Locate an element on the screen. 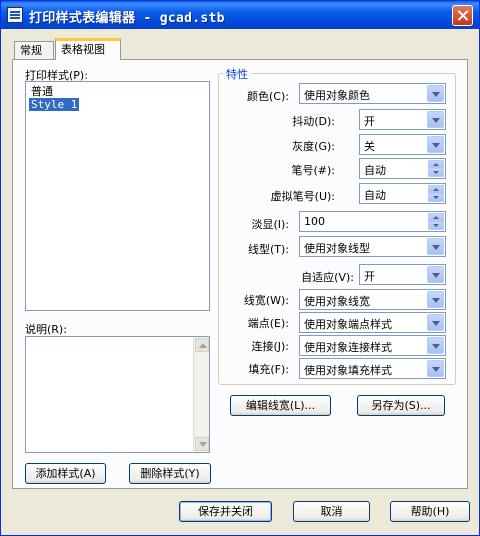 This screenshot has height=536, width=480. screening-spinner: 100 is located at coordinates (372, 221).